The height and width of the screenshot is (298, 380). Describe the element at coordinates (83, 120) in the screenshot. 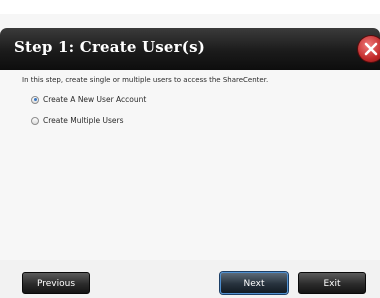

I see `option-label: Create Multiple Users` at that location.